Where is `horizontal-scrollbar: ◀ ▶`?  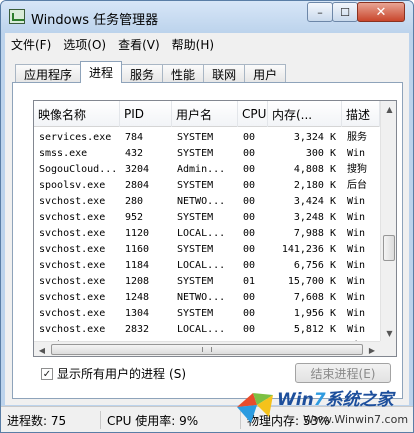
horizontal-scrollbar: ◀ ▶ is located at coordinates (207, 348).